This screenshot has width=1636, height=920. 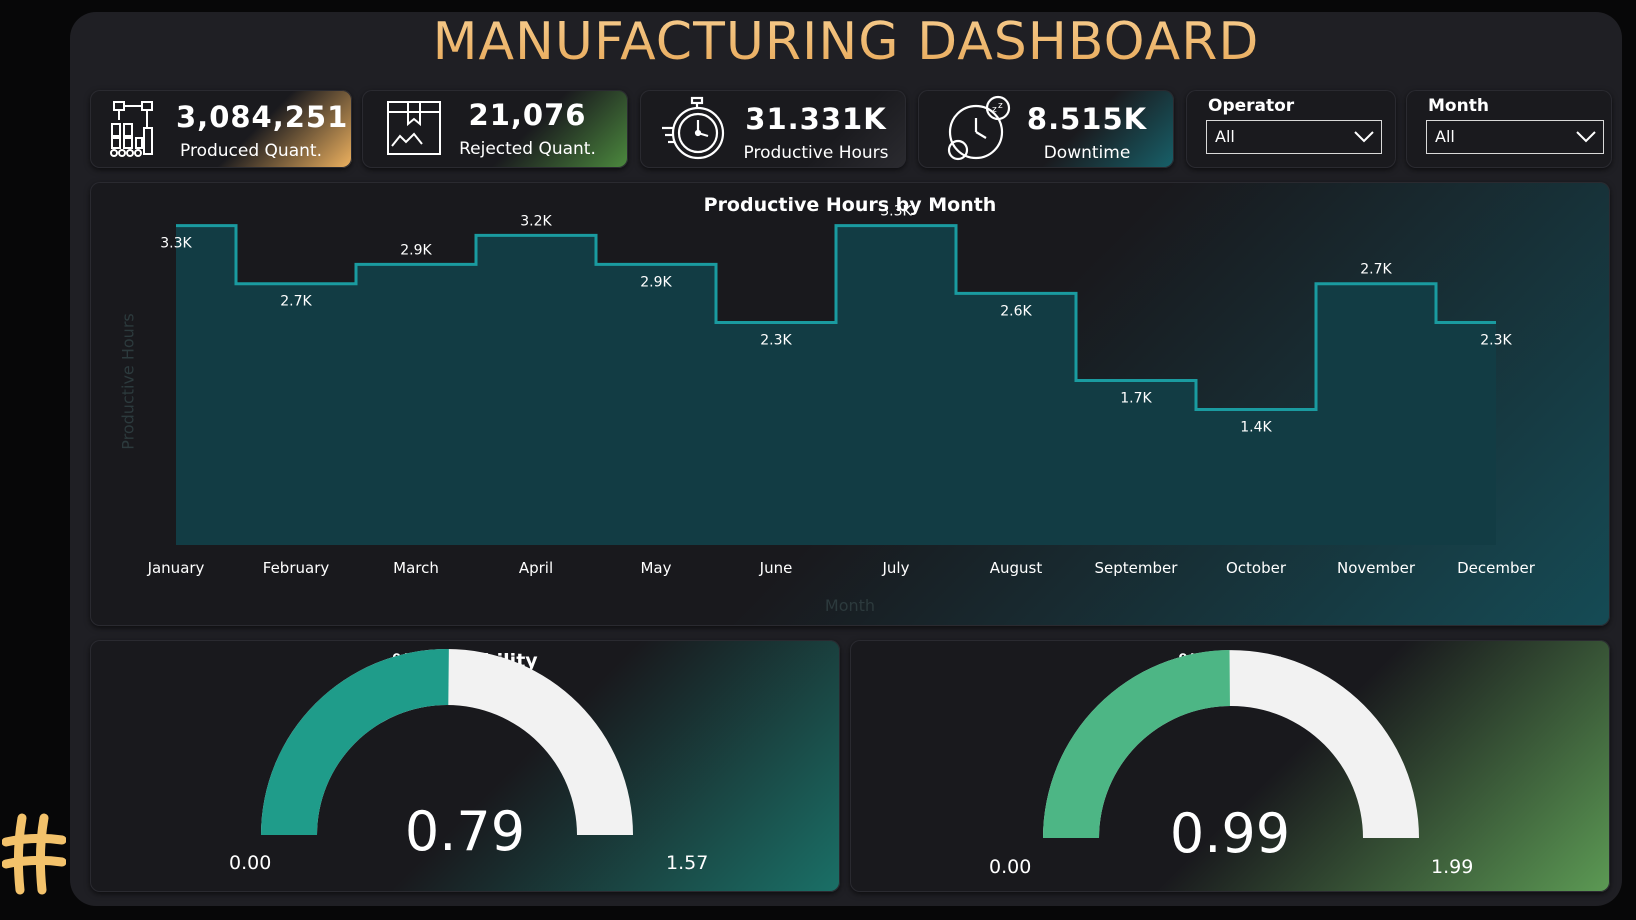 What do you see at coordinates (414, 128) in the screenshot?
I see `damaged-box-icon` at bounding box center [414, 128].